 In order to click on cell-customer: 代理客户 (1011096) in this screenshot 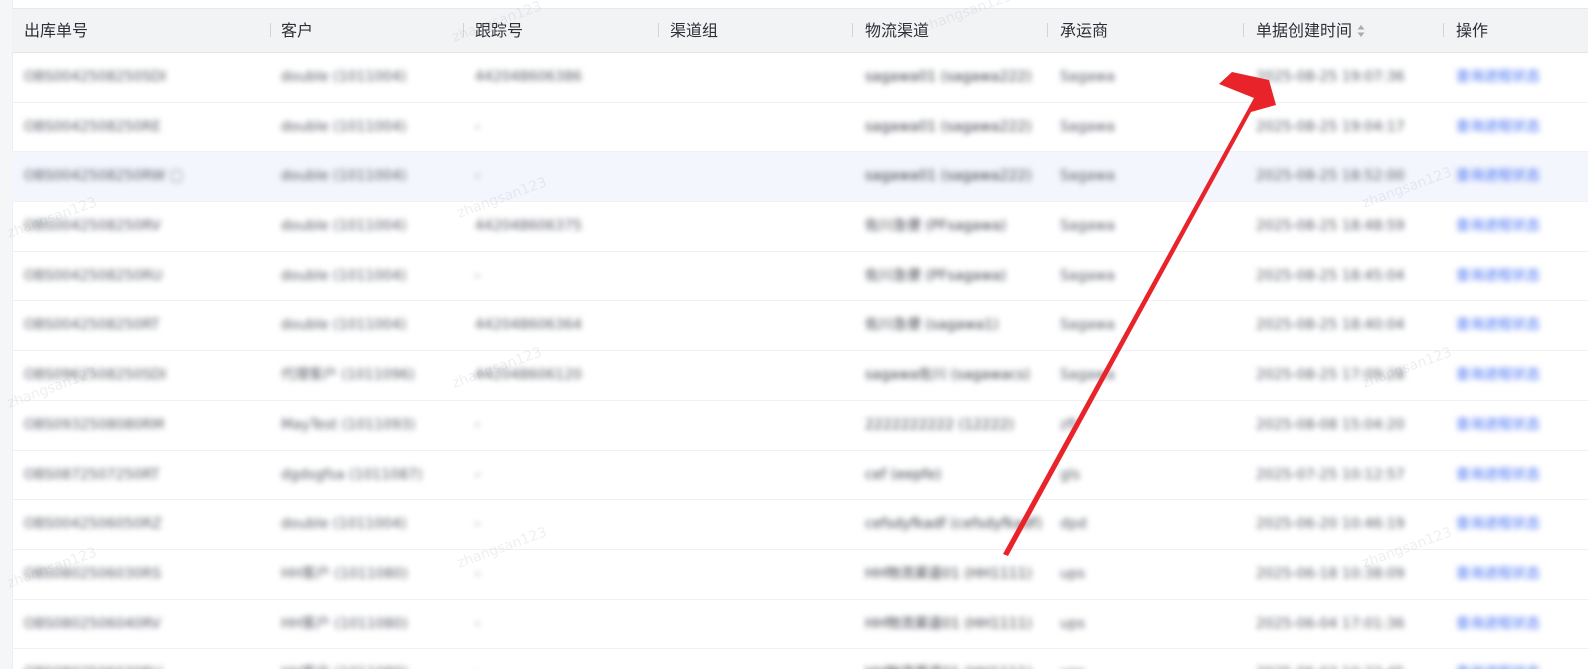, I will do `click(348, 375)`.